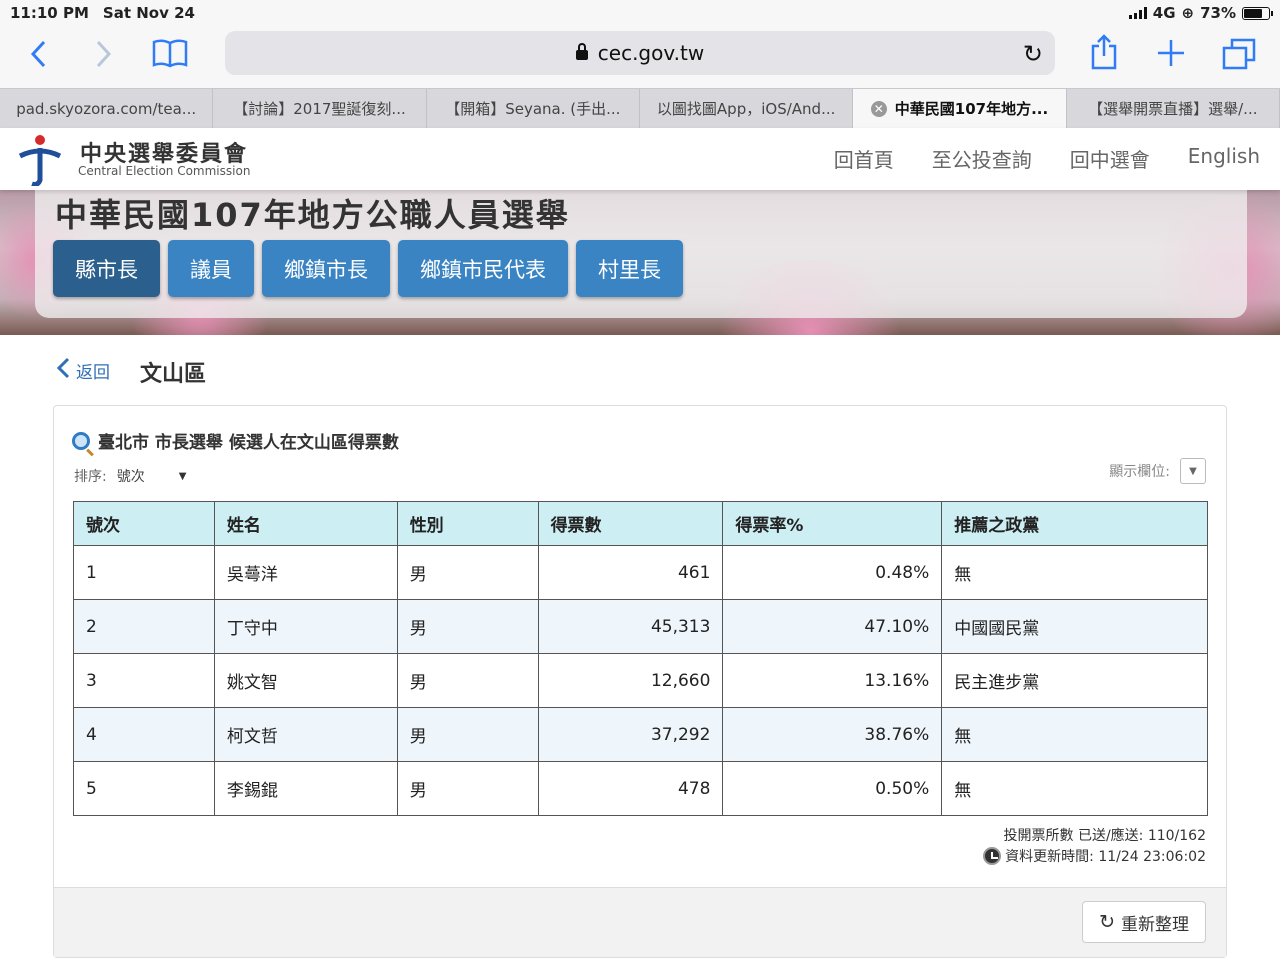 This screenshot has height=960, width=1280. What do you see at coordinates (305, 734) in the screenshot?
I see `cell-name: 柯文哲` at bounding box center [305, 734].